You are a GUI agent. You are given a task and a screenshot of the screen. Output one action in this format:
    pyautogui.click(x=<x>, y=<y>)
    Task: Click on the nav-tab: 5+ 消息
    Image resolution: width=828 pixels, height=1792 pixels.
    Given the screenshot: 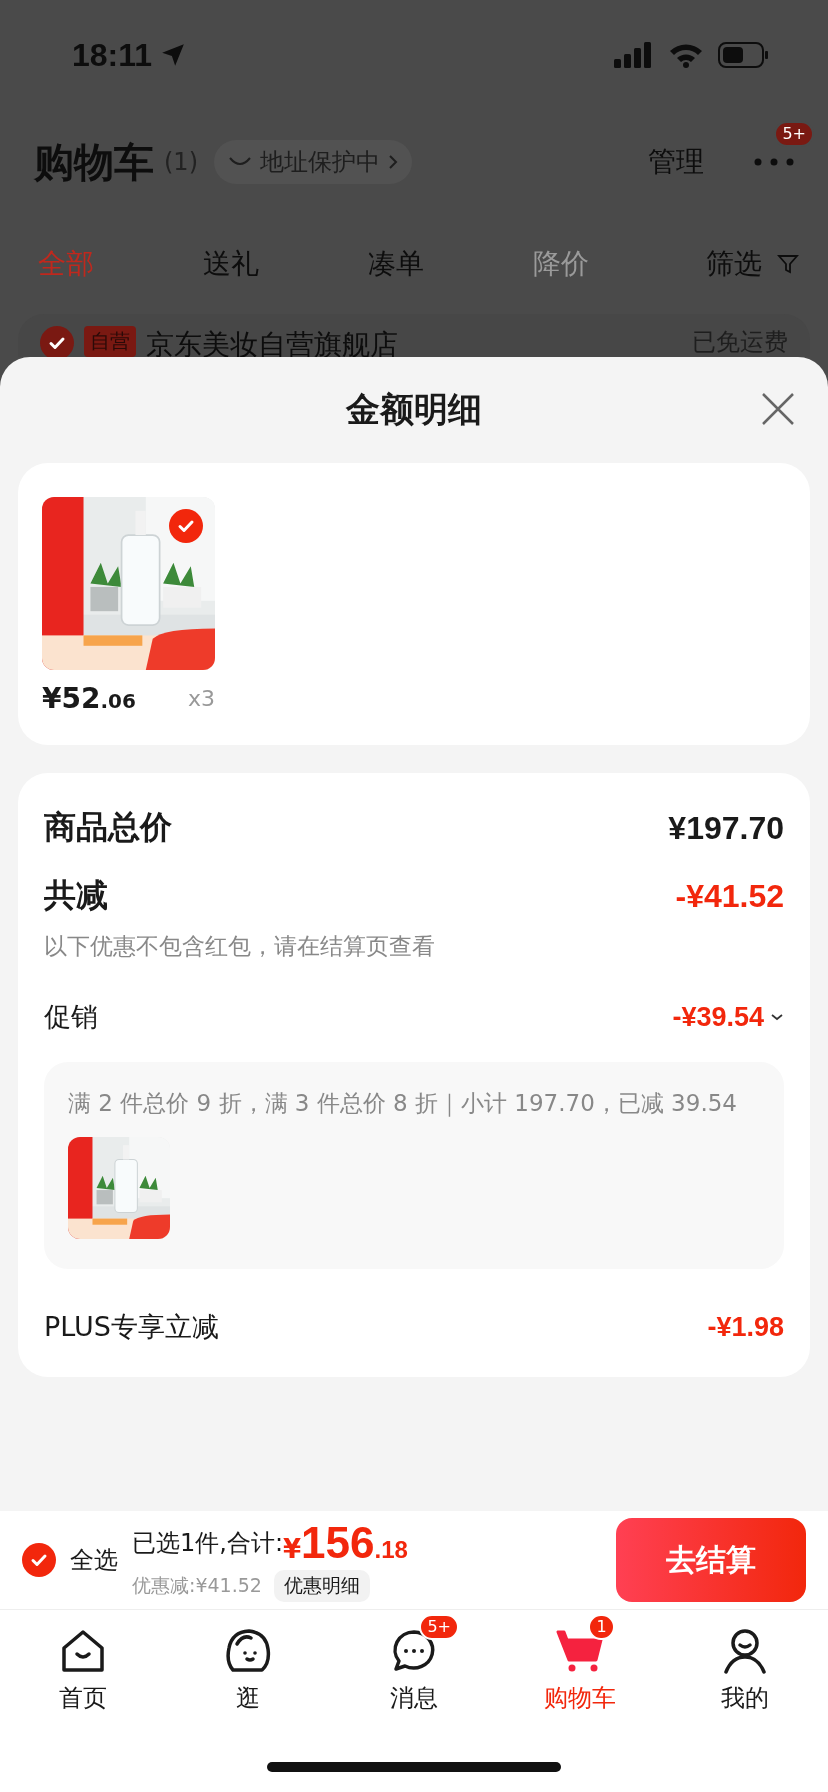 What is the action you would take?
    pyautogui.click(x=414, y=1662)
    